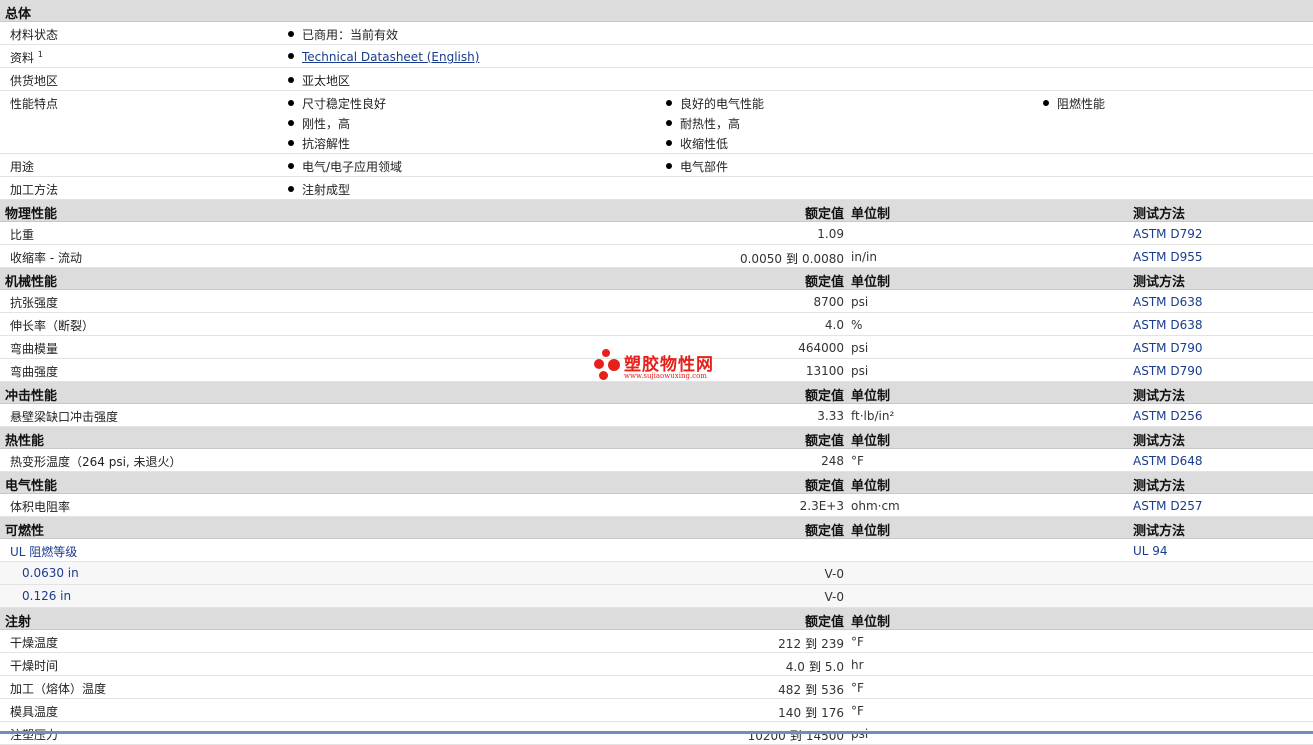  Describe the element at coordinates (830, 416) in the screenshot. I see `property-value: 3.33` at that location.